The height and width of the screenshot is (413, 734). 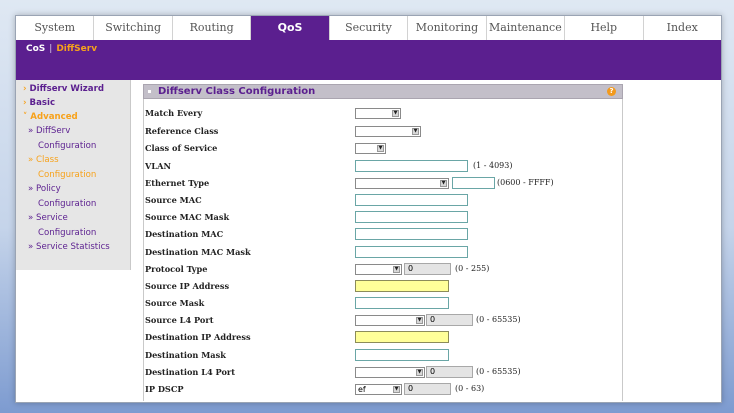 I want to click on label-destination-mac: Destination MAC, so click(x=184, y=234).